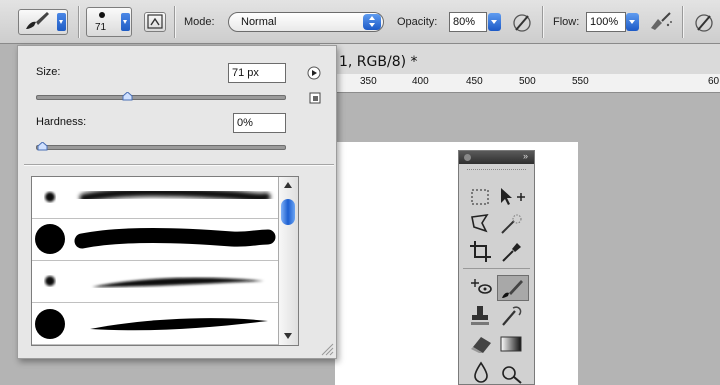 The image size is (720, 385). Describe the element at coordinates (480, 223) in the screenshot. I see `lasso-icon` at that location.